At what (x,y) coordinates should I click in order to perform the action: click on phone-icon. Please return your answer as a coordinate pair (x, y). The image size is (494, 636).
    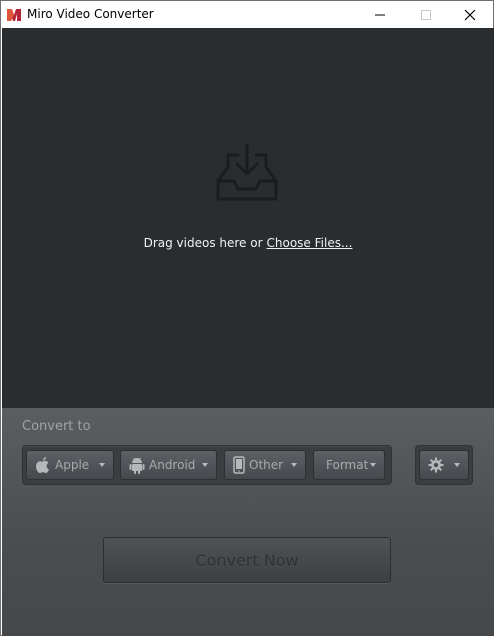
    Looking at the image, I should click on (239, 465).